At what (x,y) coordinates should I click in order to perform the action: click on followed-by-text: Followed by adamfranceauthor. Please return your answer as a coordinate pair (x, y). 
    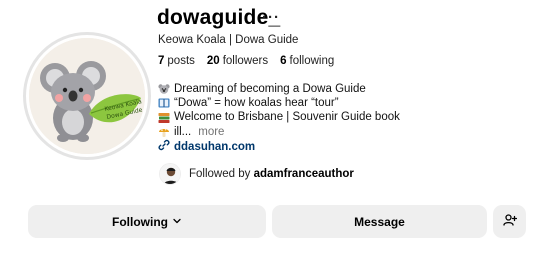
    Looking at the image, I should click on (271, 174).